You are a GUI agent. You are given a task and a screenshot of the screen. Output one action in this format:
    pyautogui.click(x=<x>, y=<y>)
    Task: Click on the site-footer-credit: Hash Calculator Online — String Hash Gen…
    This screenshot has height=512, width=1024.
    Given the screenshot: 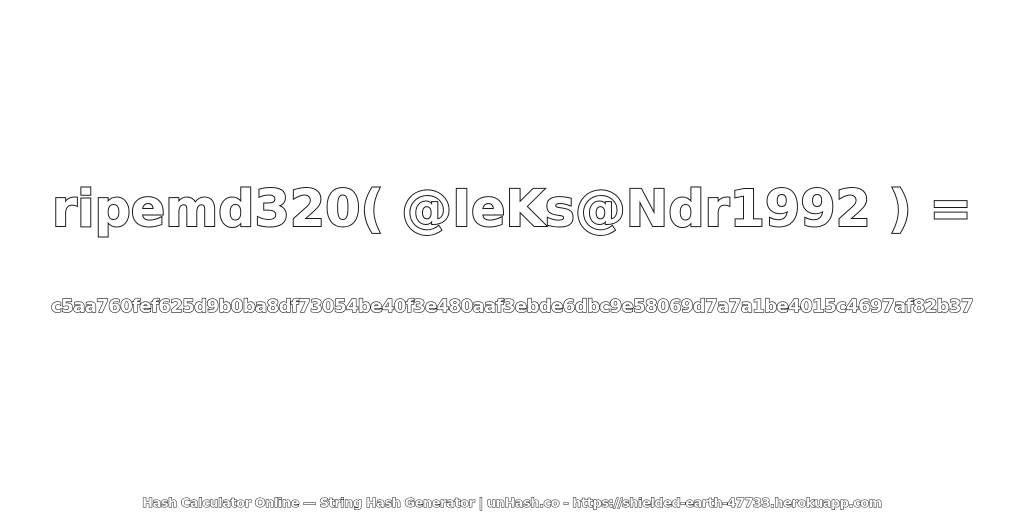 What is the action you would take?
    pyautogui.click(x=512, y=502)
    